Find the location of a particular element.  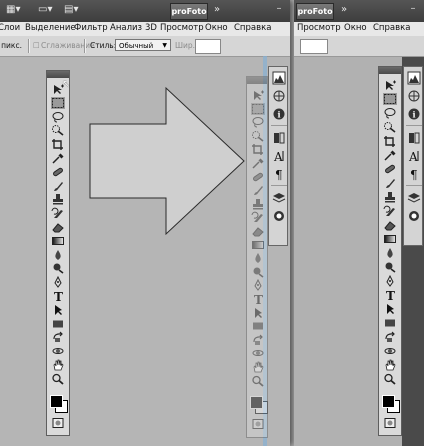

anti-alias-checkbox: ☐ is located at coordinates (36, 45).